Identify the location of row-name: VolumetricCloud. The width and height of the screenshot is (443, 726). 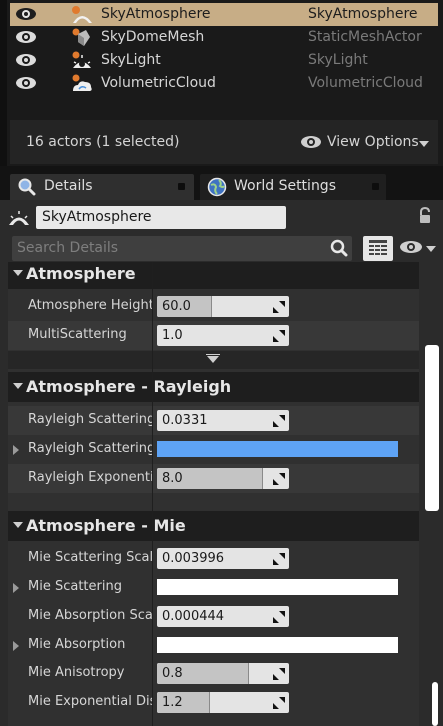
(158, 83).